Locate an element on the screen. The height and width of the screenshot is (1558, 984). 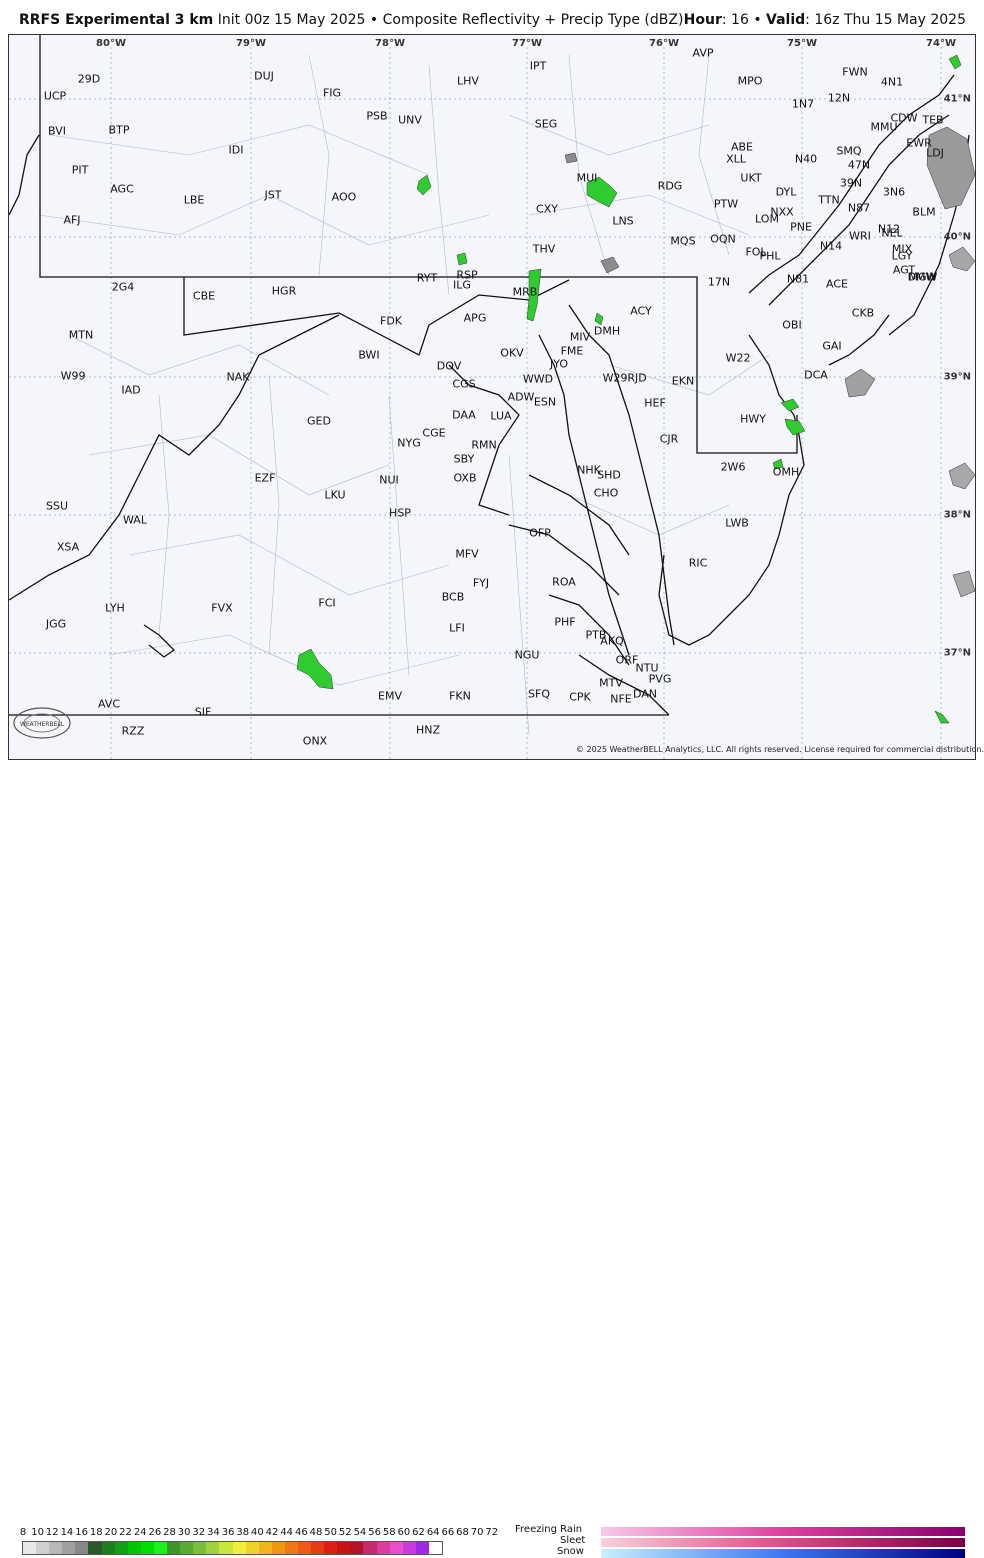
station-label: RZZ is located at coordinates (133, 731).